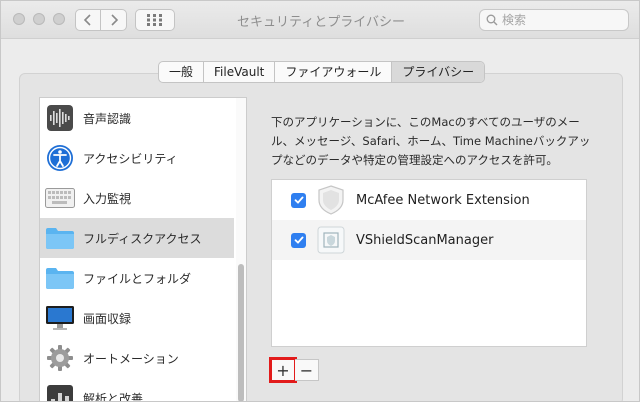  What do you see at coordinates (60, 358) in the screenshot?
I see `gear-icon` at bounding box center [60, 358].